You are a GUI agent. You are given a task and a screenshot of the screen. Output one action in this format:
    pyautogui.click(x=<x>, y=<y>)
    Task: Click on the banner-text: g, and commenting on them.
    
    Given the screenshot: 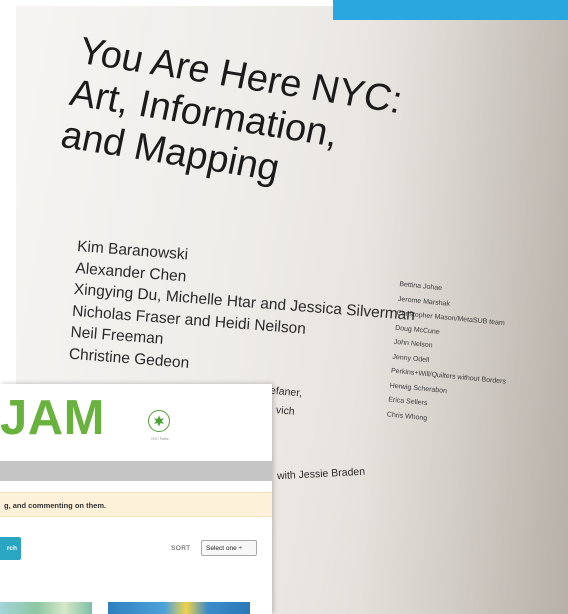 What is the action you would take?
    pyautogui.click(x=55, y=505)
    